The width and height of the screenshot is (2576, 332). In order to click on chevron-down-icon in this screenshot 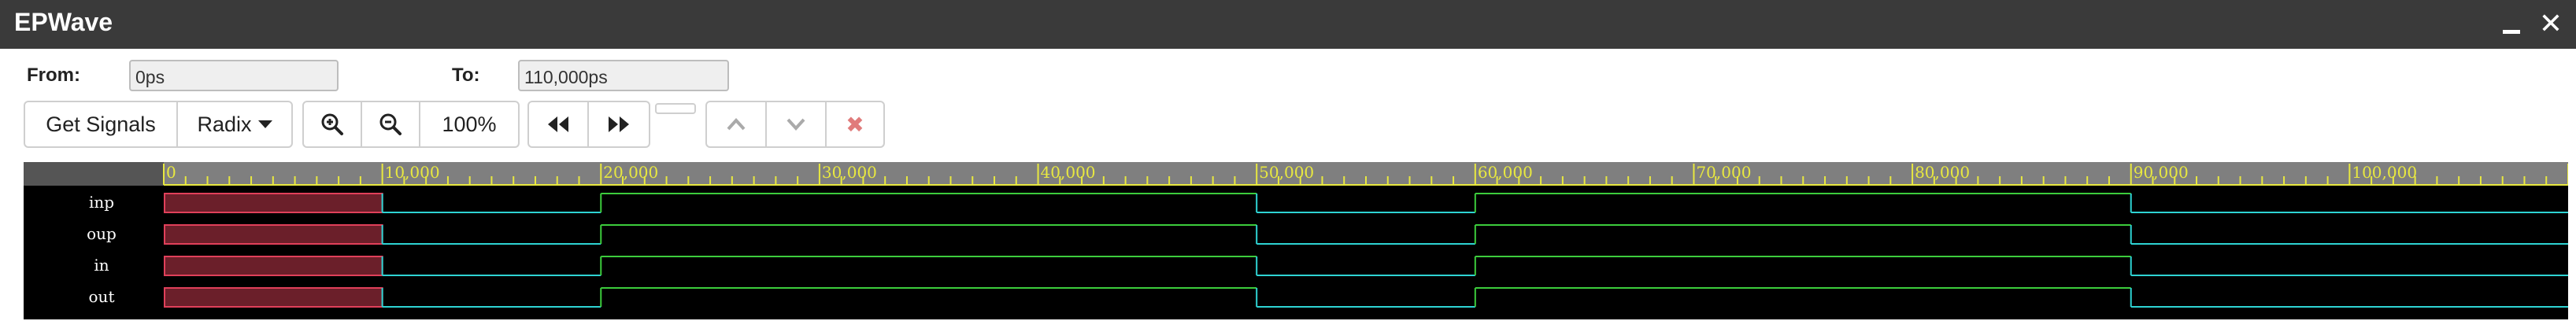, I will do `click(795, 124)`.